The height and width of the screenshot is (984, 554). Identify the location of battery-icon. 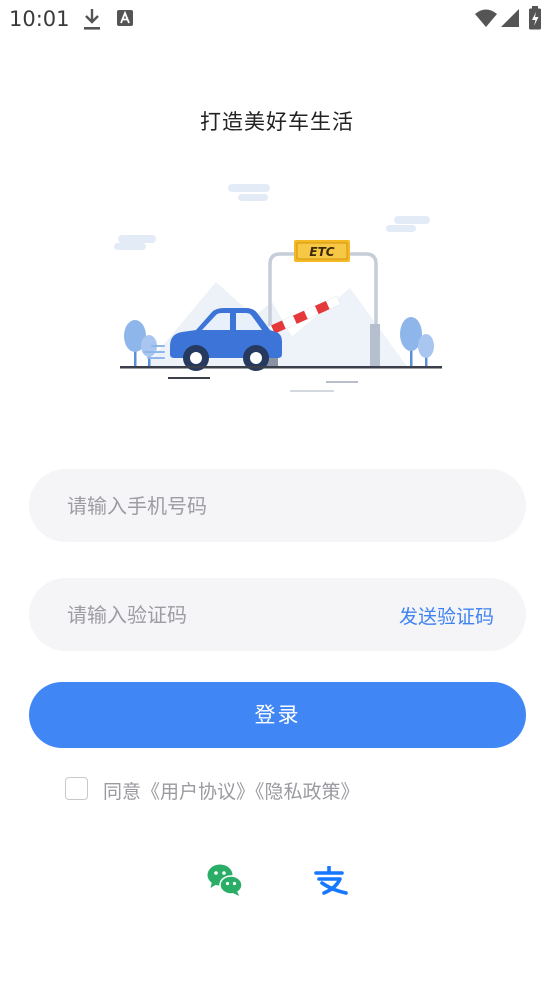
(535, 20).